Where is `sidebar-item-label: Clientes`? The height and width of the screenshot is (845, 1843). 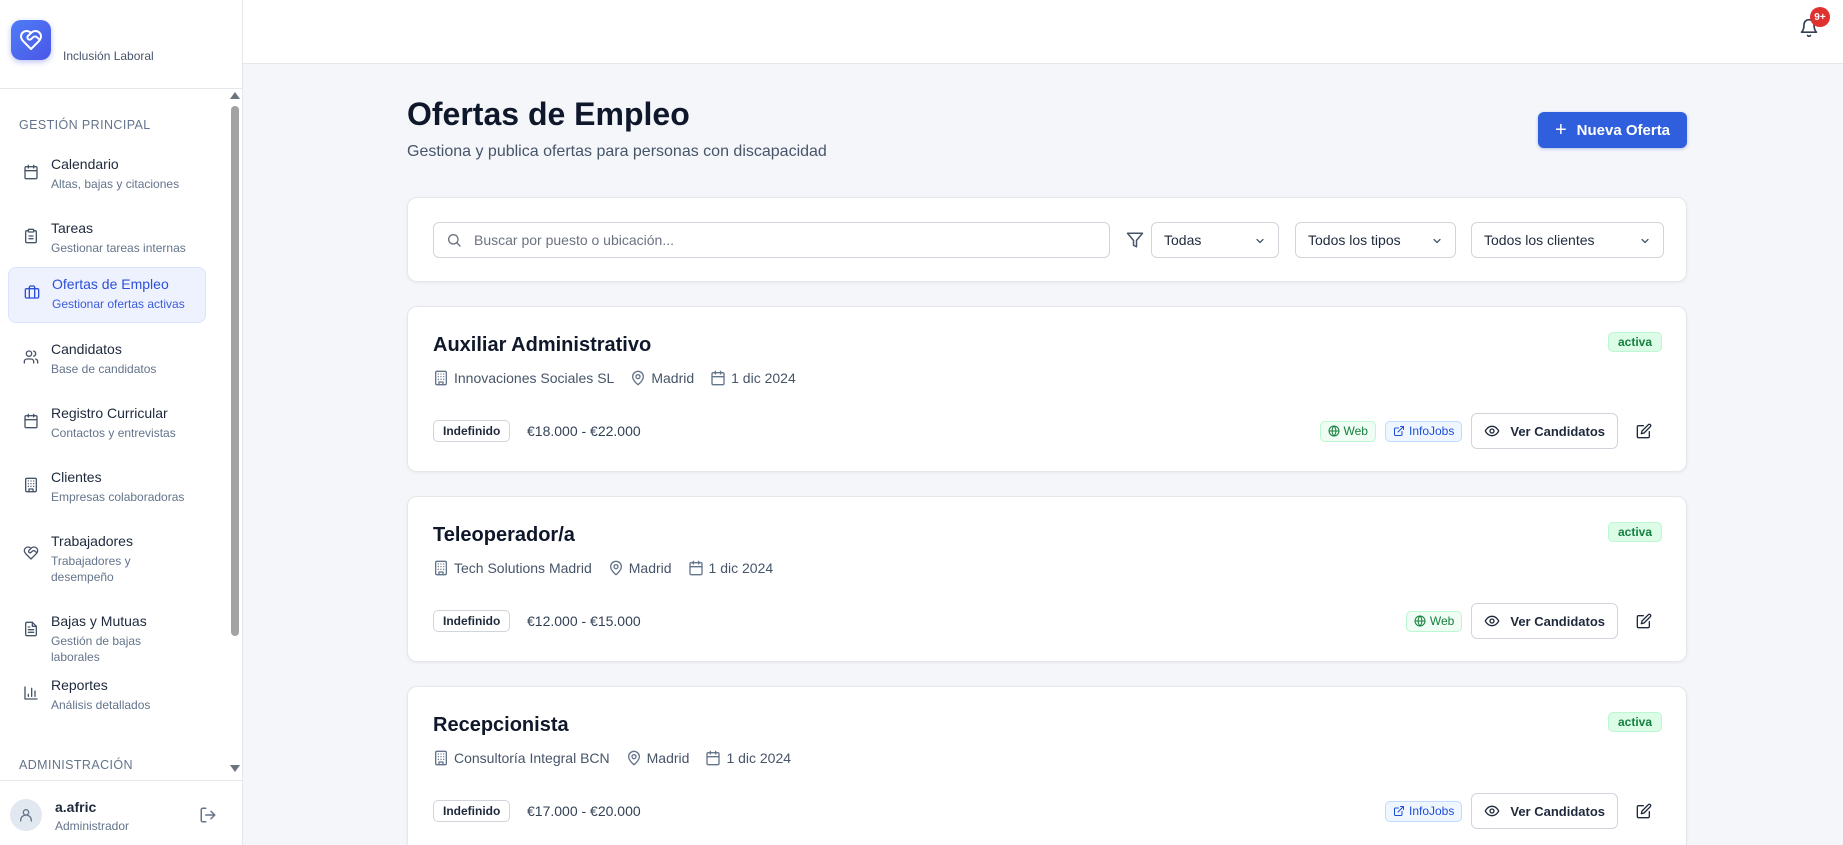 sidebar-item-label: Clientes is located at coordinates (76, 477).